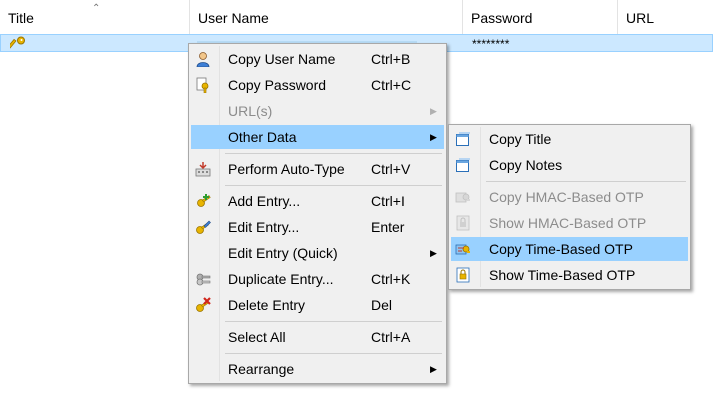 The width and height of the screenshot is (713, 395). I want to click on menu-urls: URL(s) ▶, so click(317, 111).